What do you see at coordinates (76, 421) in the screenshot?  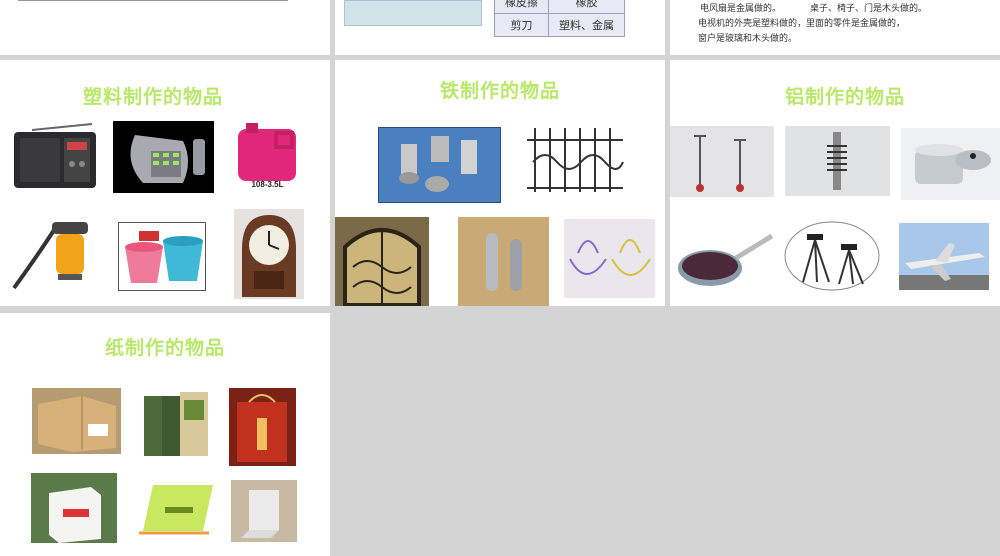 I see `cardboard-box-image` at bounding box center [76, 421].